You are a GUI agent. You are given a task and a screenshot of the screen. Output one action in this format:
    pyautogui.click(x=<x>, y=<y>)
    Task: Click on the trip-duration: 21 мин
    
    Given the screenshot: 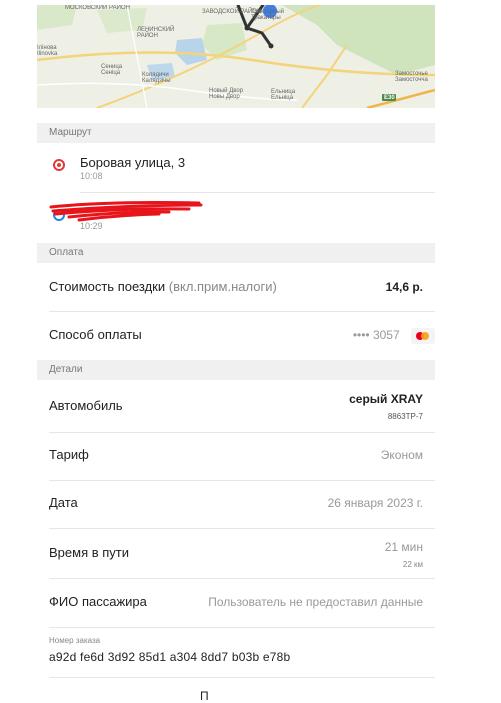 What is the action you would take?
    pyautogui.click(x=403, y=547)
    